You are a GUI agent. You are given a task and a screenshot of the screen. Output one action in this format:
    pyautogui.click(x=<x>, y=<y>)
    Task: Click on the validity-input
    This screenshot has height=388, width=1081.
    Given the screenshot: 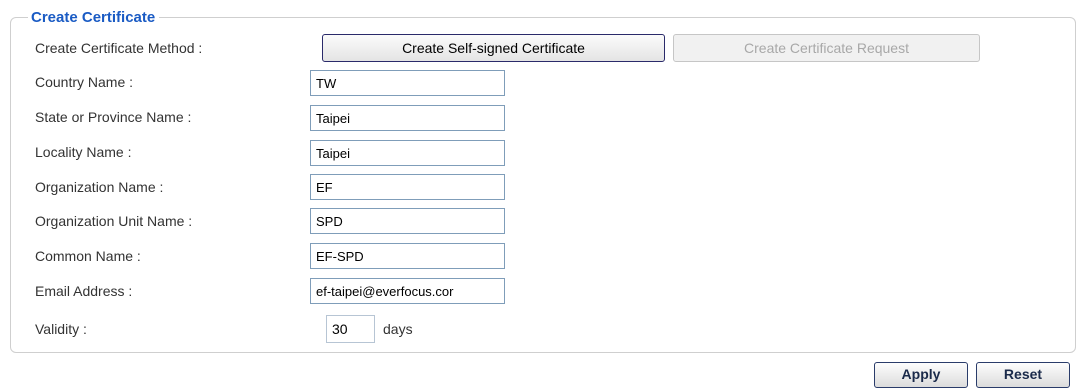 What is the action you would take?
    pyautogui.click(x=350, y=329)
    